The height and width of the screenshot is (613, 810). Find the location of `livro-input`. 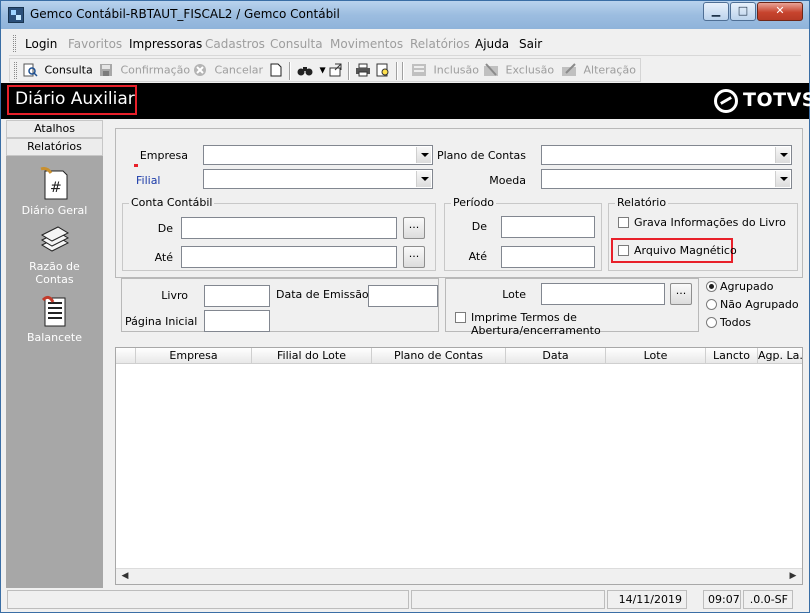

livro-input is located at coordinates (237, 296).